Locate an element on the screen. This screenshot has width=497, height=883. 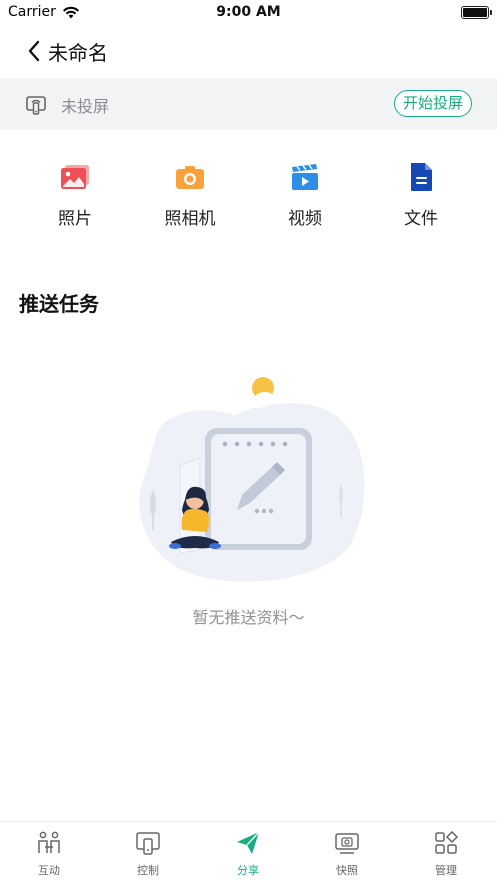
share-photo-button: 照片 is located at coordinates (75, 194).